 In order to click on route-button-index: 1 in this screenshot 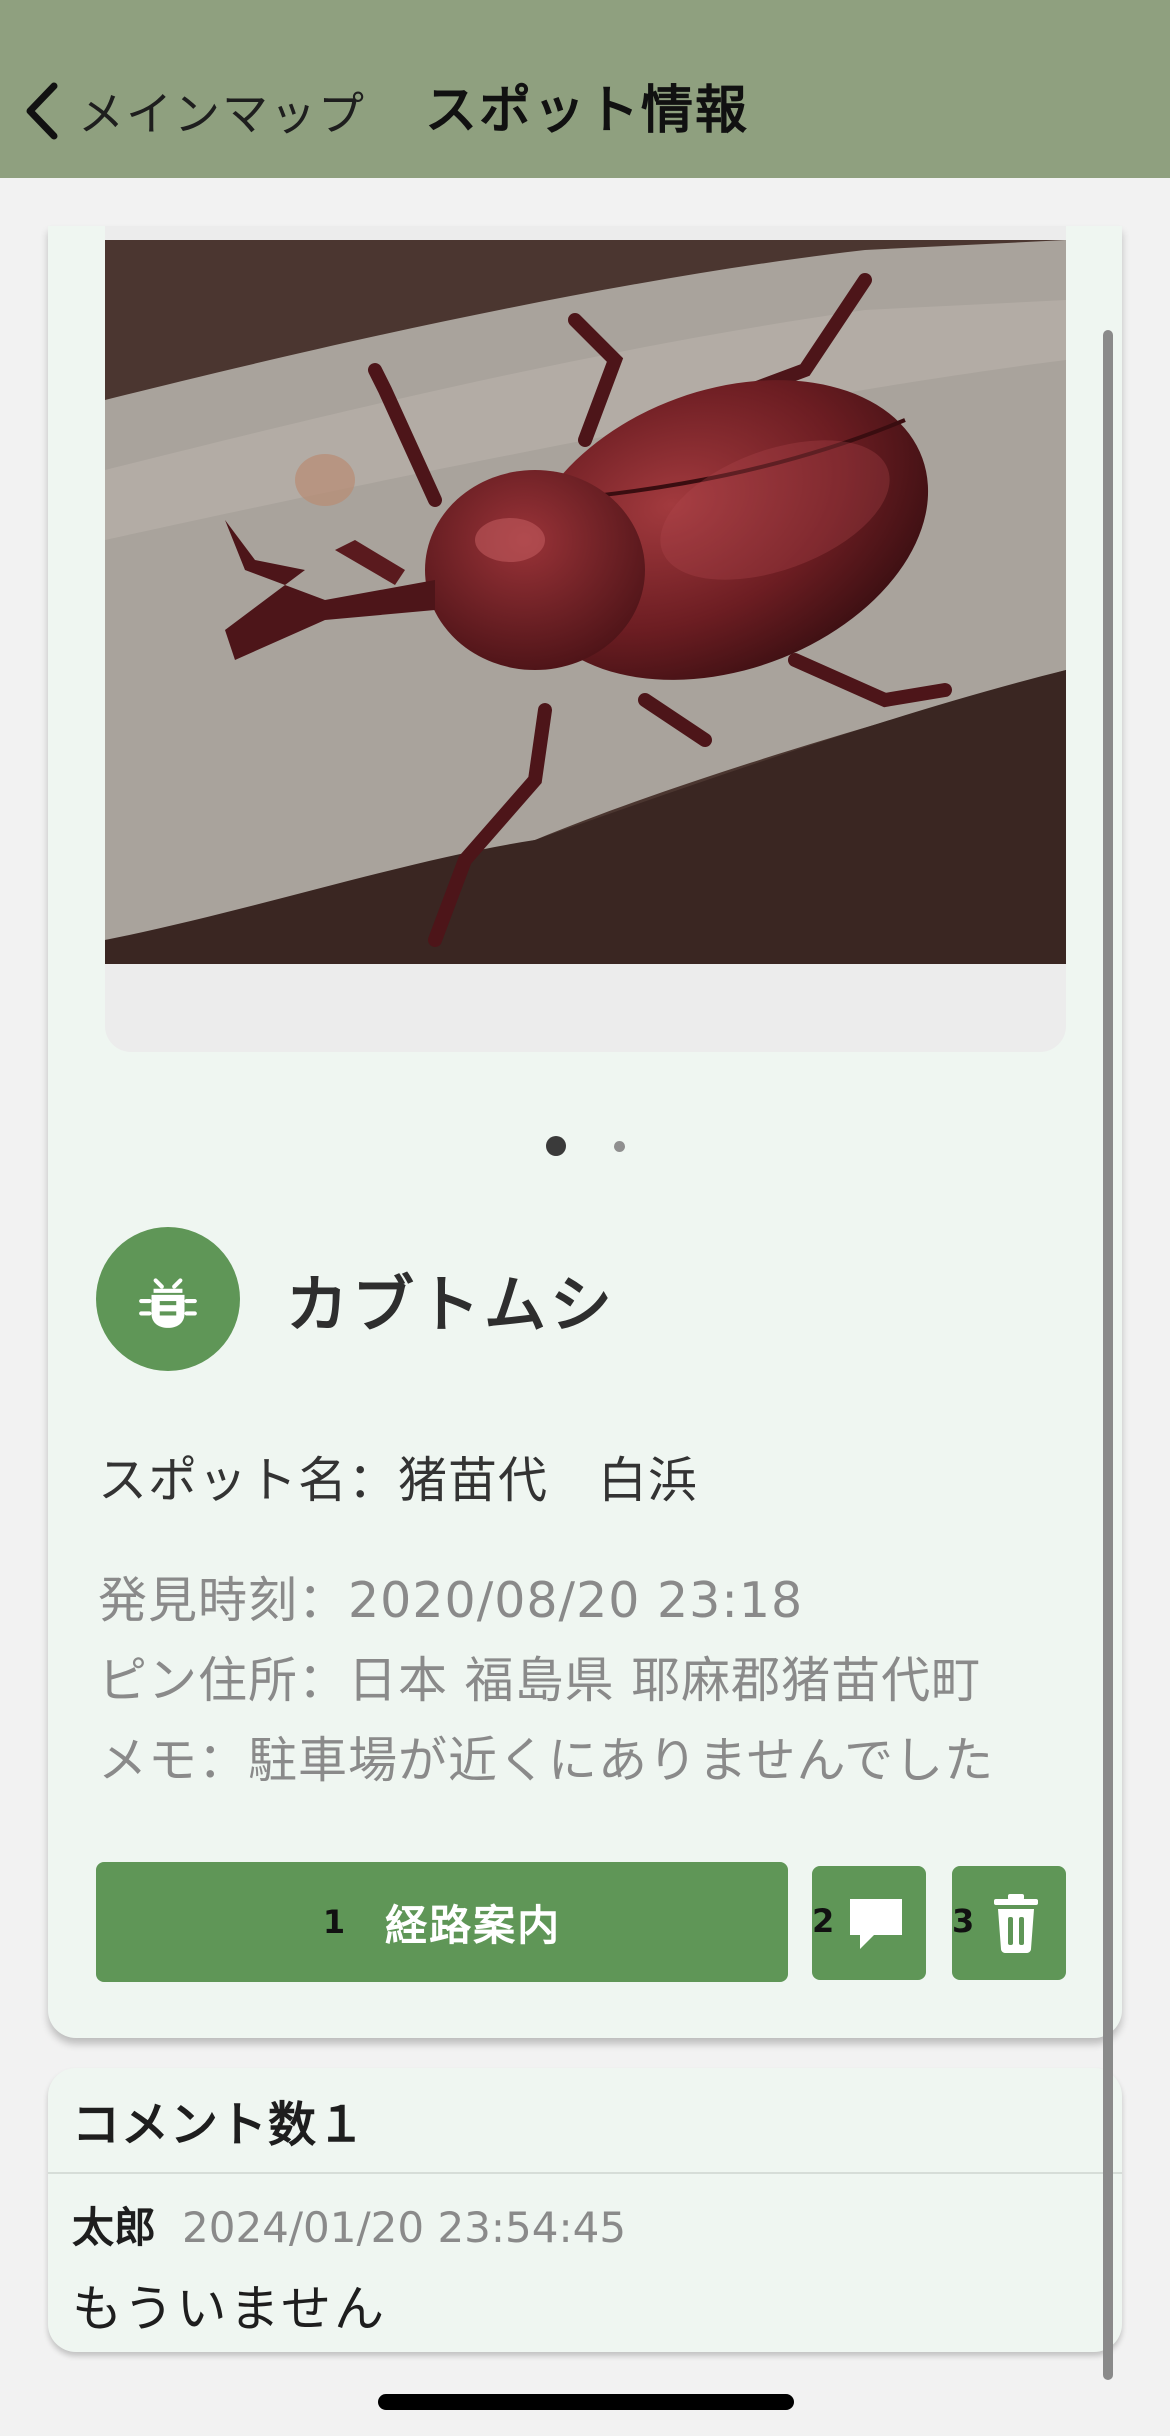, I will do `click(334, 1922)`.